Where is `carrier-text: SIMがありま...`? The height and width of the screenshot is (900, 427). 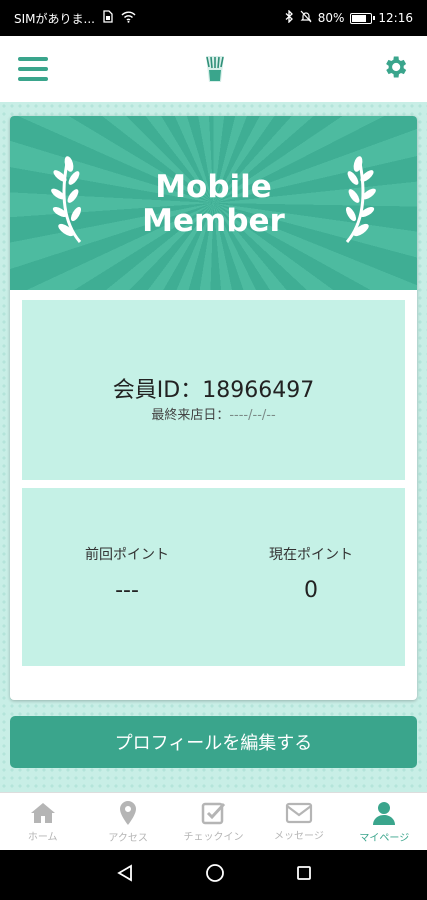 carrier-text: SIMがありま... is located at coordinates (54, 18).